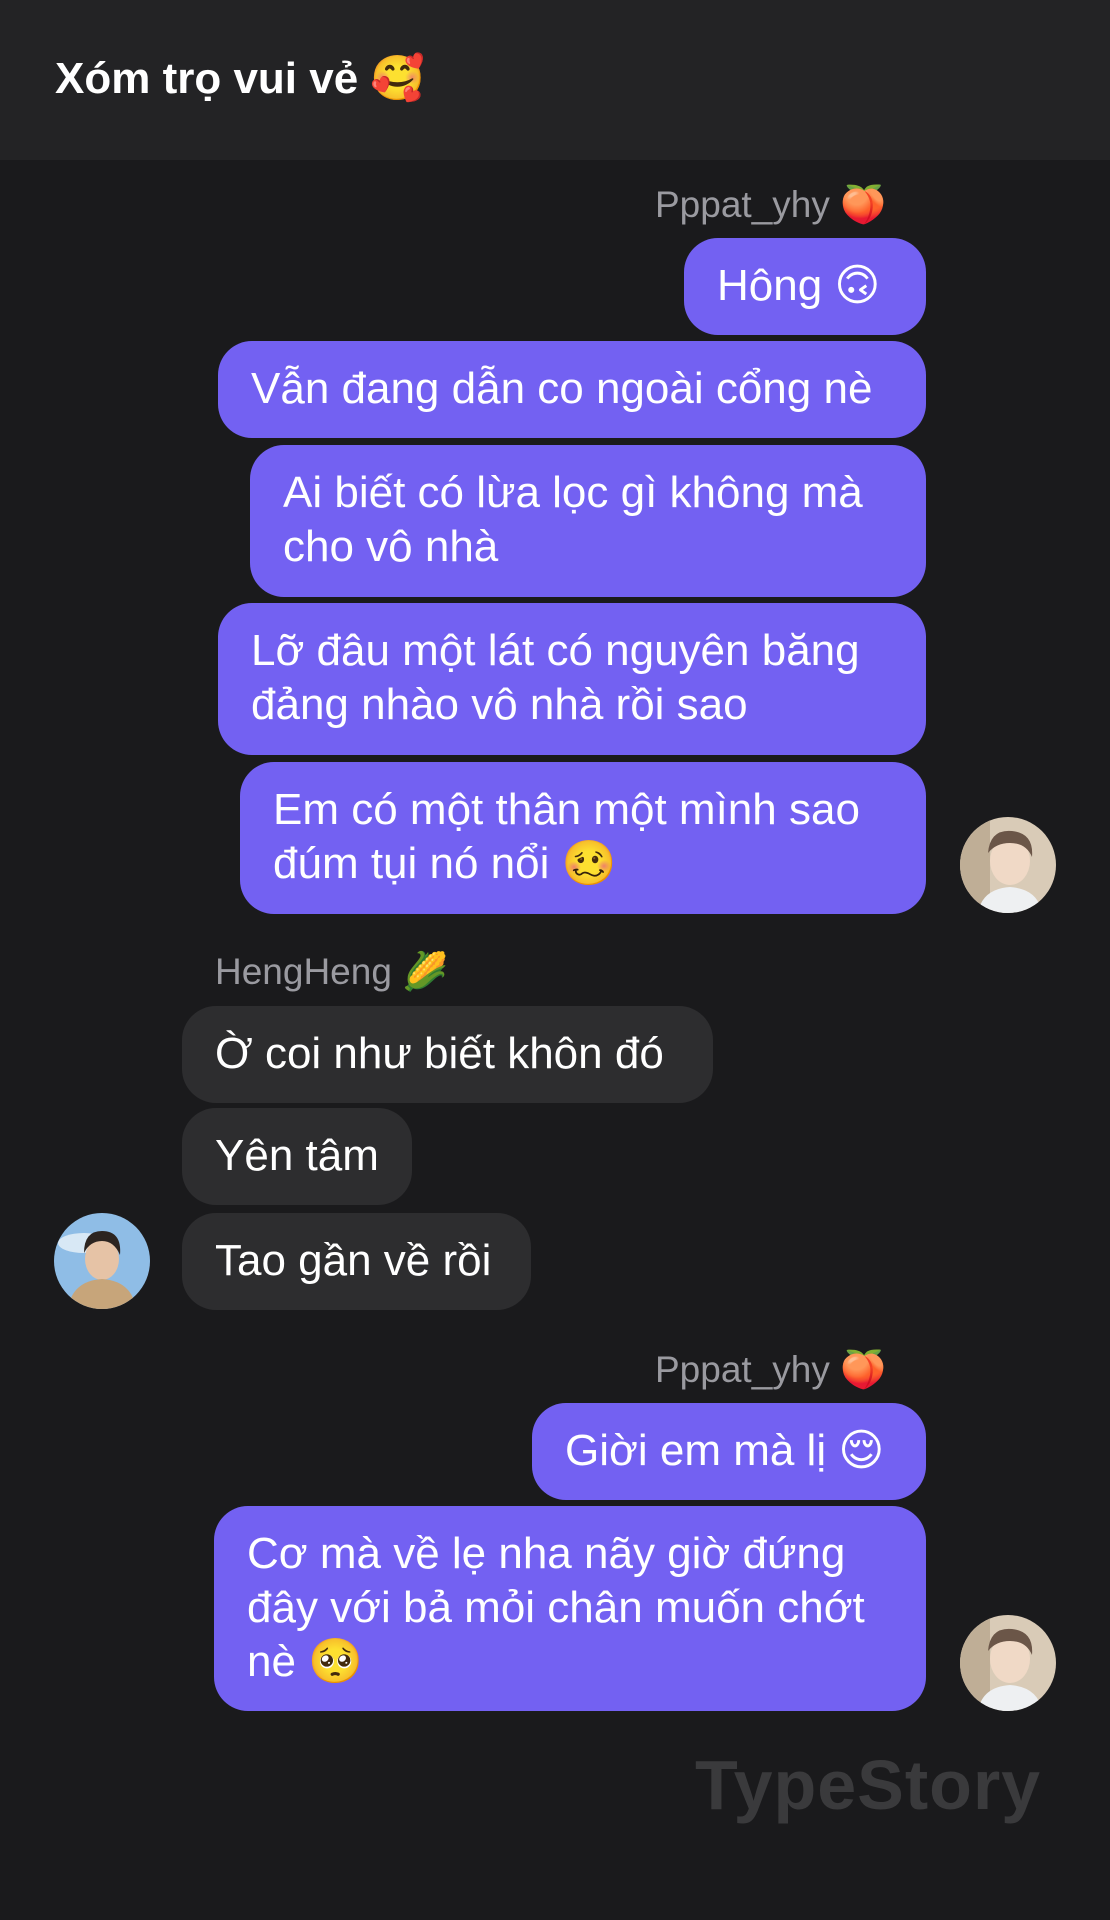 The height and width of the screenshot is (1920, 1110). Describe the element at coordinates (857, 285) in the screenshot. I see `upside-down-face-icon: 🙃` at that location.